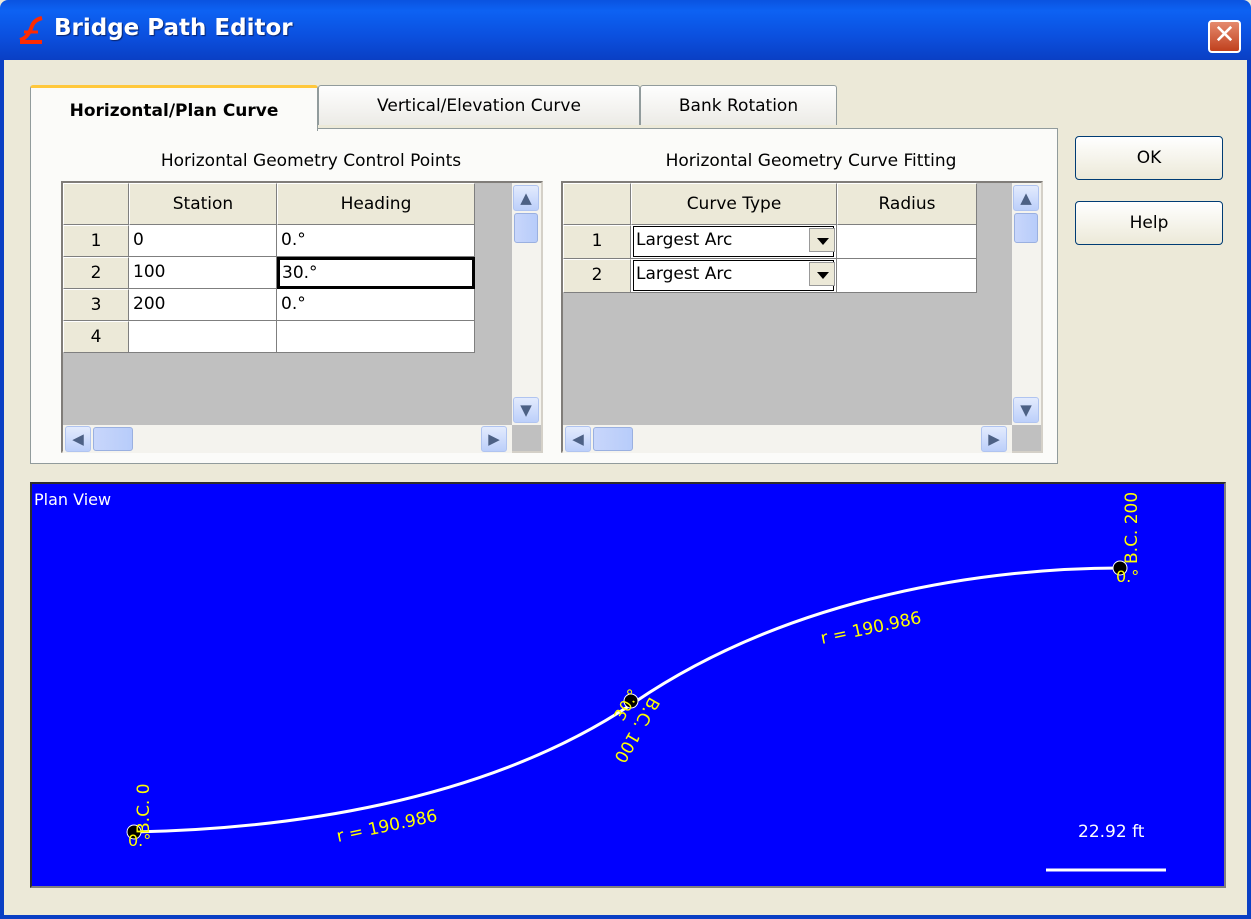  What do you see at coordinates (1111, 832) in the screenshot?
I see `scale-label: 22.92 ft` at bounding box center [1111, 832].